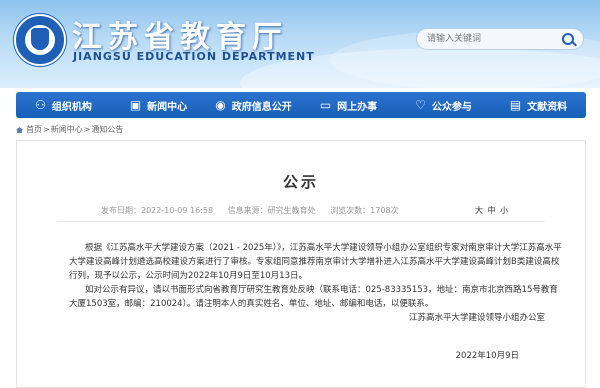  What do you see at coordinates (71, 107) in the screenshot?
I see `nav-item-label: 组织机构` at bounding box center [71, 107].